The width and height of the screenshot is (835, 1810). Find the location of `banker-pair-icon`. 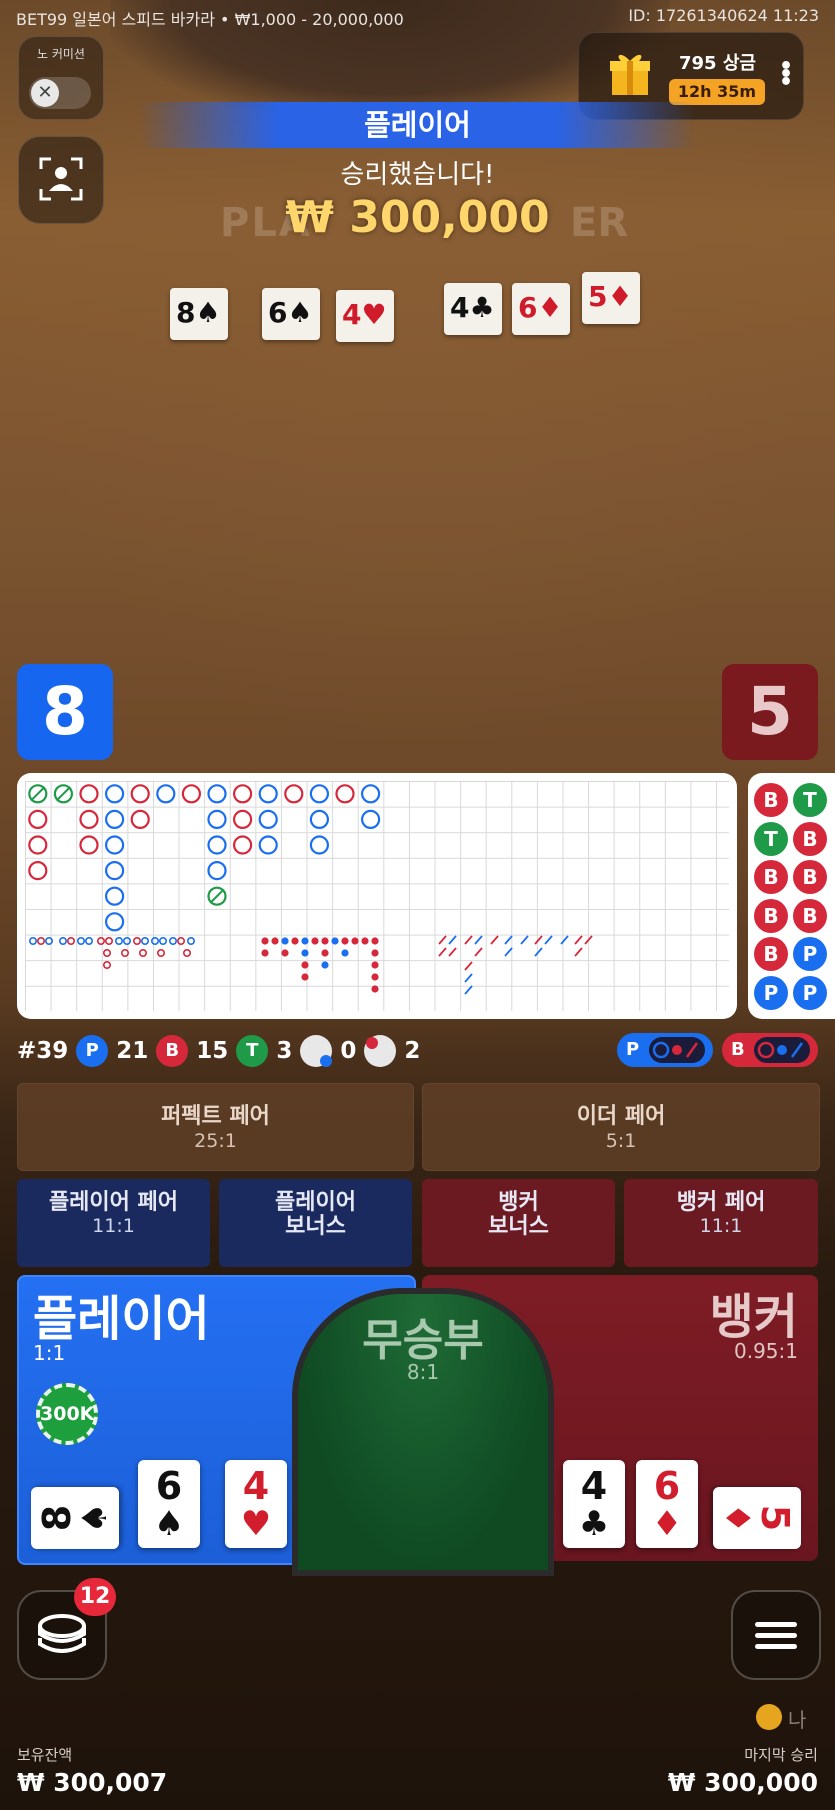

banker-pair-icon is located at coordinates (380, 1051).